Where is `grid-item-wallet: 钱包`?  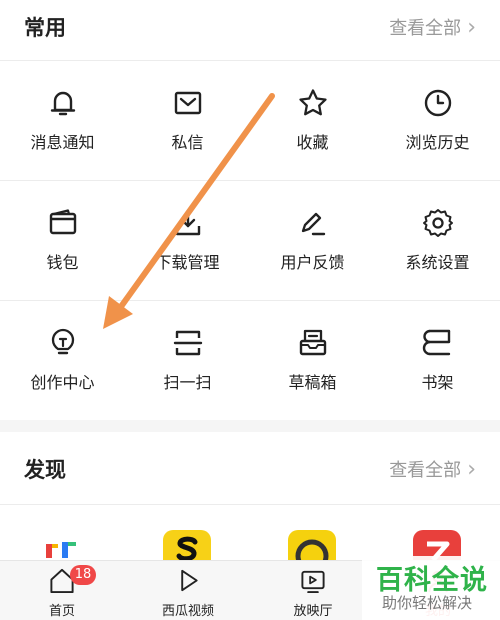 grid-item-wallet: 钱包 is located at coordinates (62, 240).